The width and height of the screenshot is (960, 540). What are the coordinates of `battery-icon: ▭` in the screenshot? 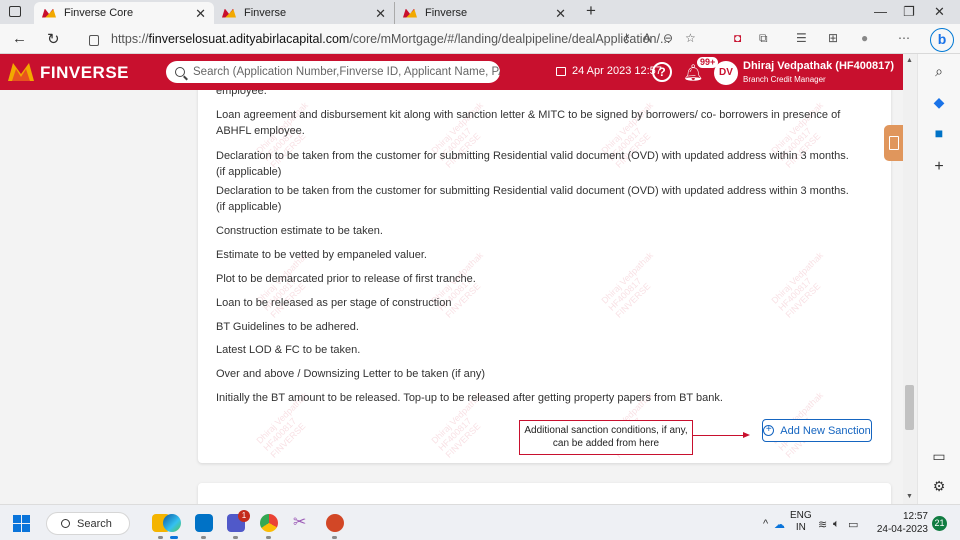 It's located at (853, 524).